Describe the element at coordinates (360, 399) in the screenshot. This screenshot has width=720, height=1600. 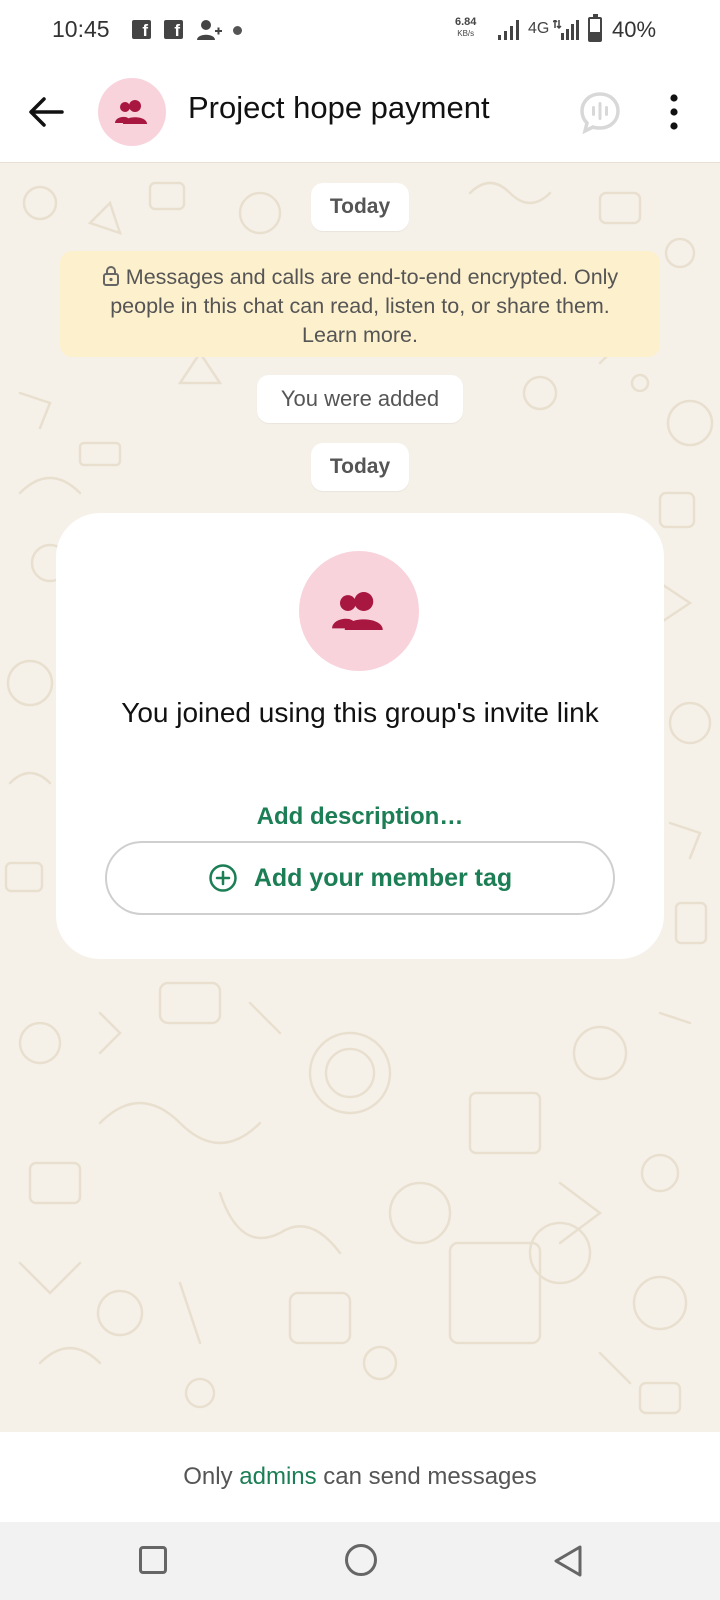
I see `system-message: You were added` at that location.